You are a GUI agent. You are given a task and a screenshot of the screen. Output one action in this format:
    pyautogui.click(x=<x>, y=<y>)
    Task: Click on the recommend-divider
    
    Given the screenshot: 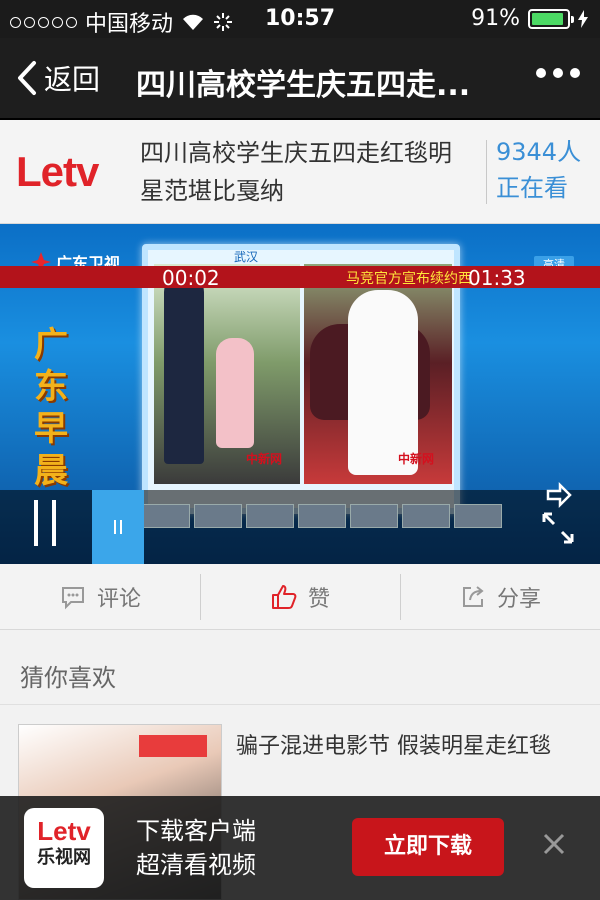 What is the action you would take?
    pyautogui.click(x=300, y=704)
    